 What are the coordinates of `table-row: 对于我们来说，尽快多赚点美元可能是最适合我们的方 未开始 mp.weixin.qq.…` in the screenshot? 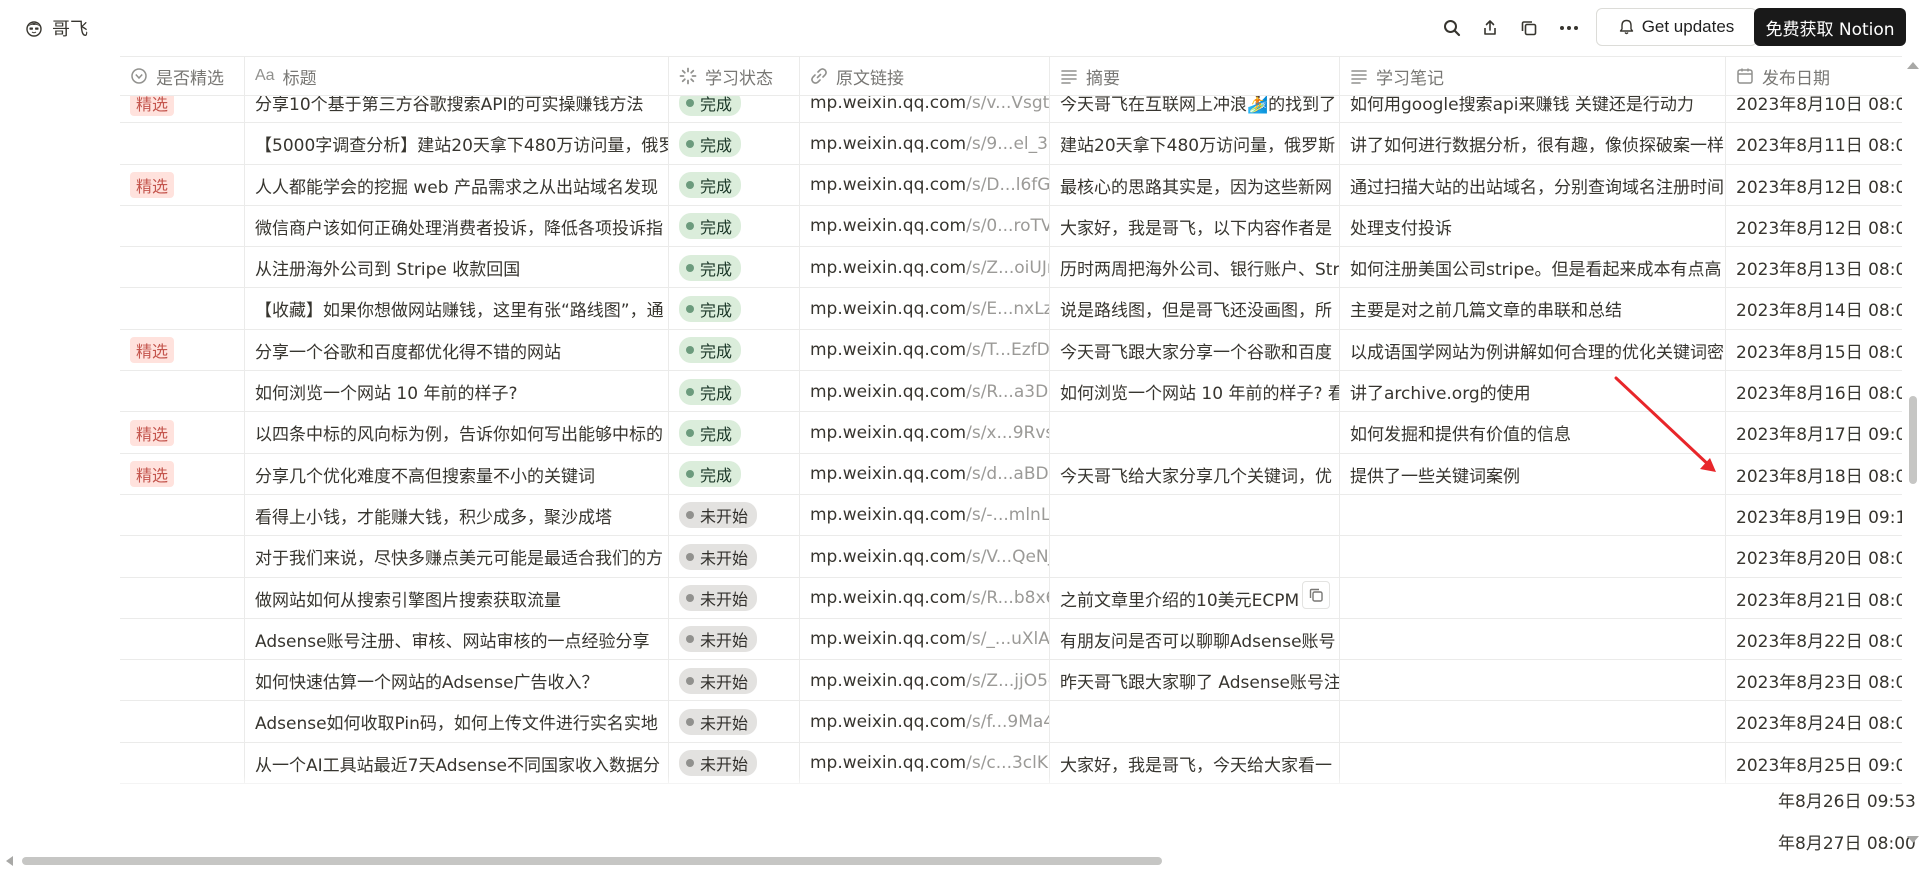 It's located at (1011, 557).